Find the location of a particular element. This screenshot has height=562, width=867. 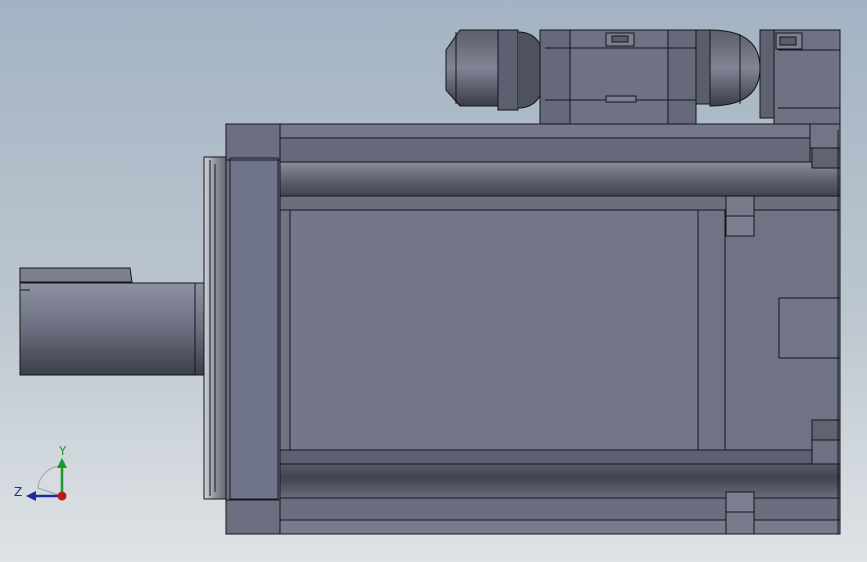

orientation-triad: Y Z is located at coordinates (40, 472).